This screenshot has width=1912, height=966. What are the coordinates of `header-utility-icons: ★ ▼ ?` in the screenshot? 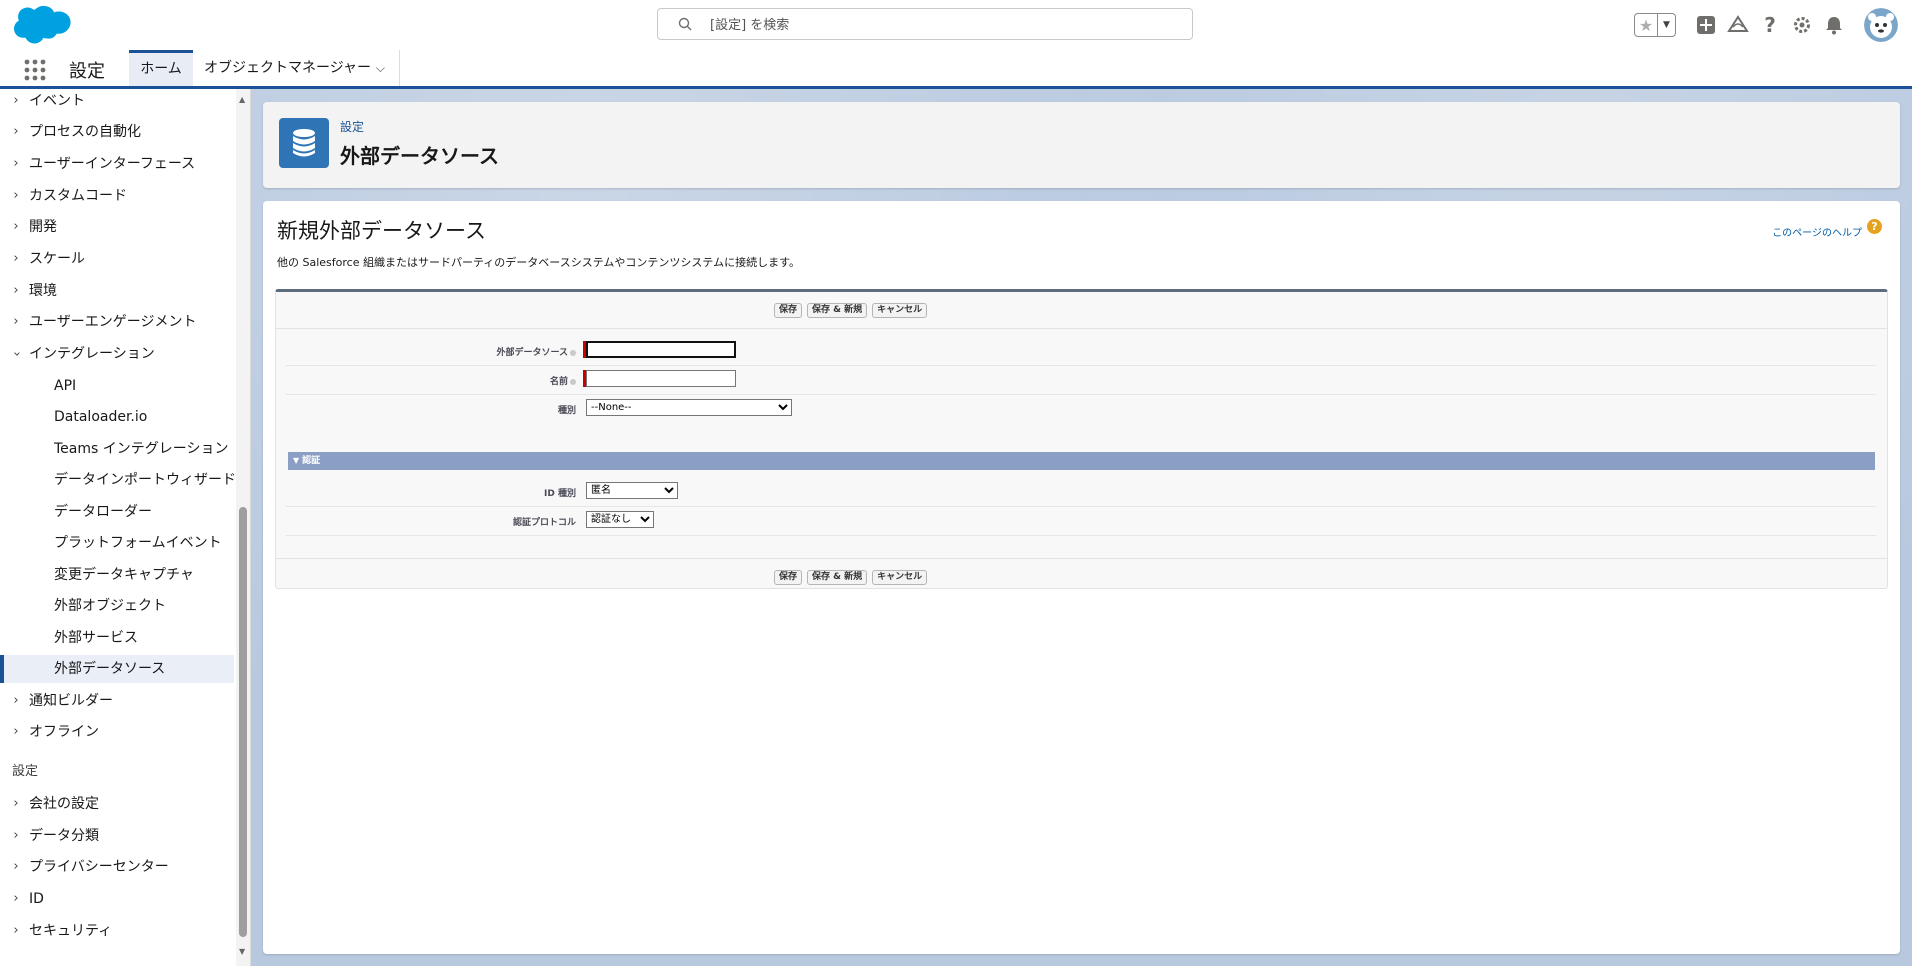 It's located at (1766, 25).